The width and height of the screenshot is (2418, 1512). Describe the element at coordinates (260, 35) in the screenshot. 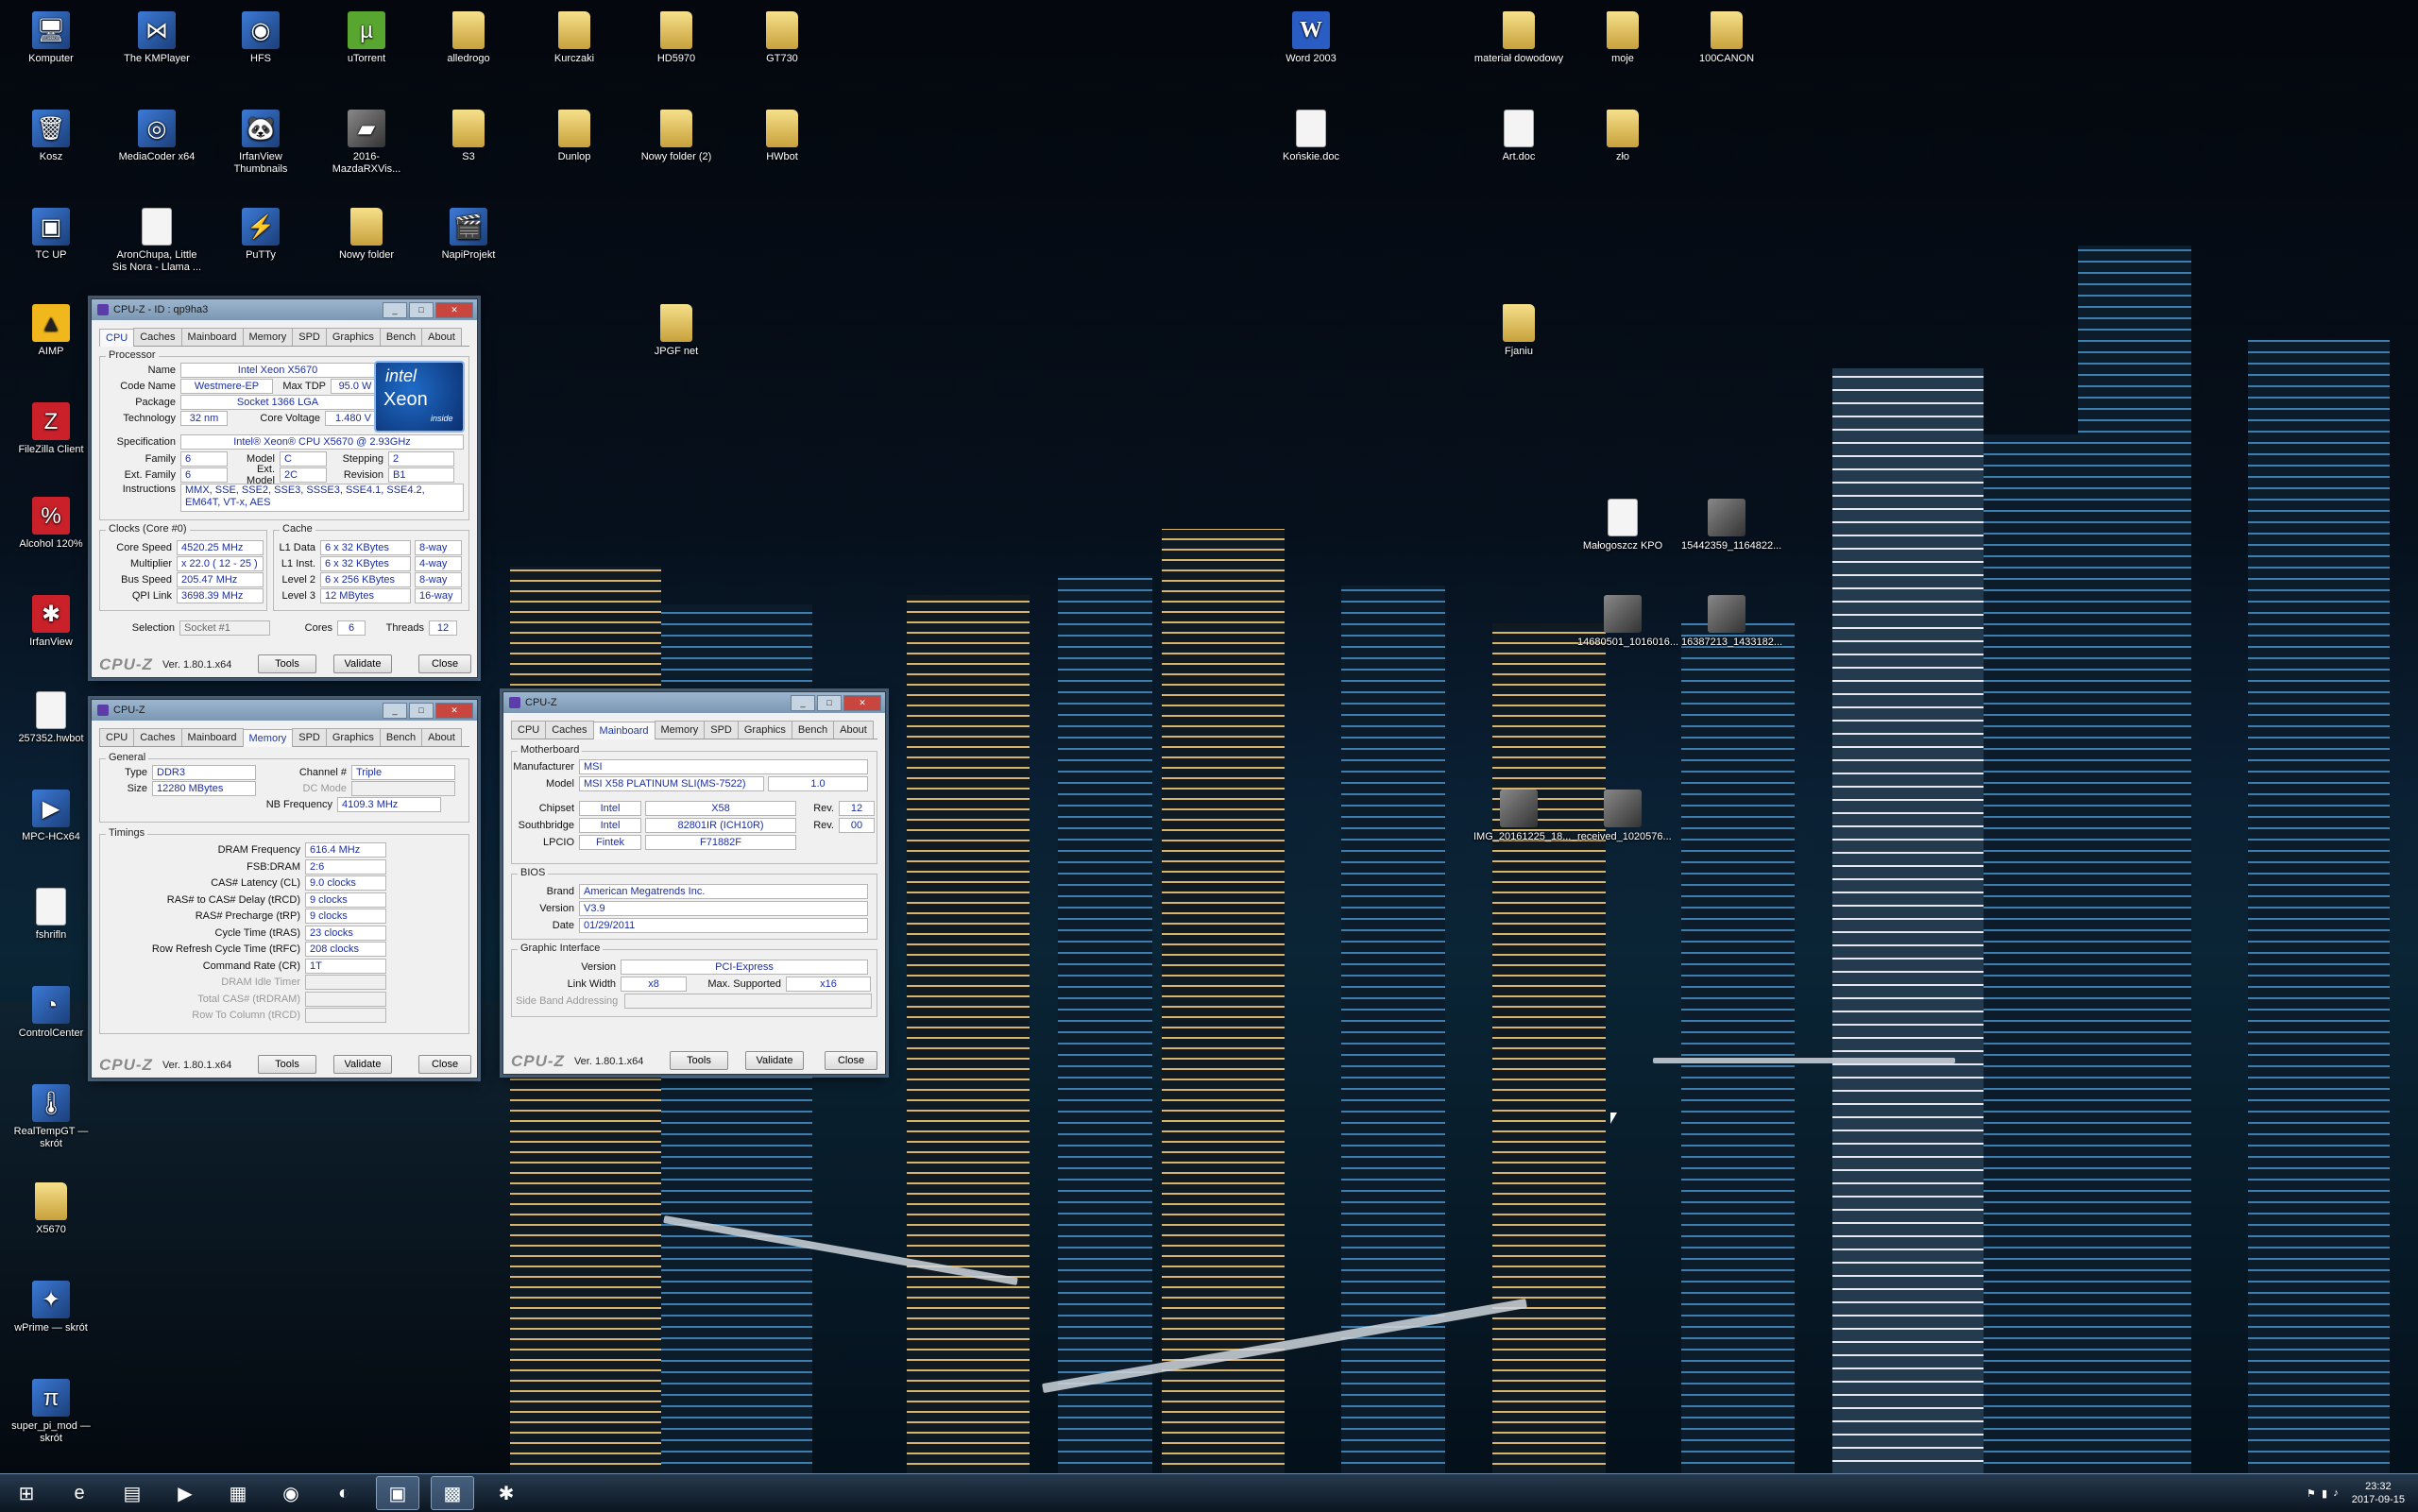

I see `desktop-icon: ◉ HFS` at that location.